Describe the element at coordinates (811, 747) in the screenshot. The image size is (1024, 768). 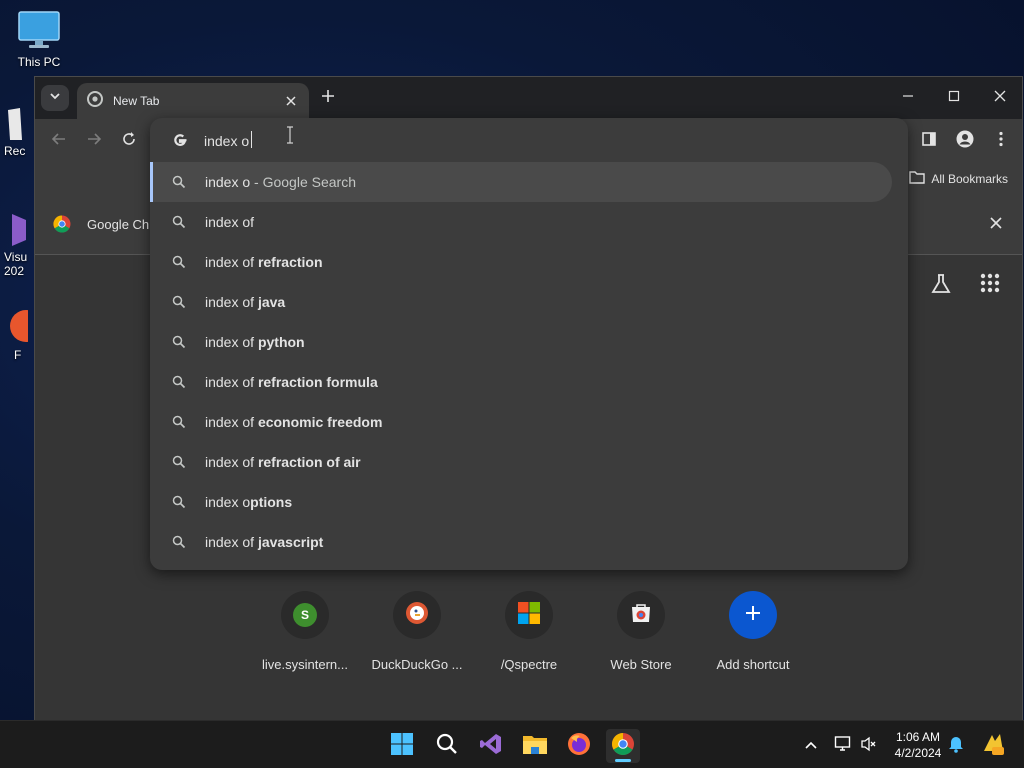
I see `chevron-up-icon` at that location.